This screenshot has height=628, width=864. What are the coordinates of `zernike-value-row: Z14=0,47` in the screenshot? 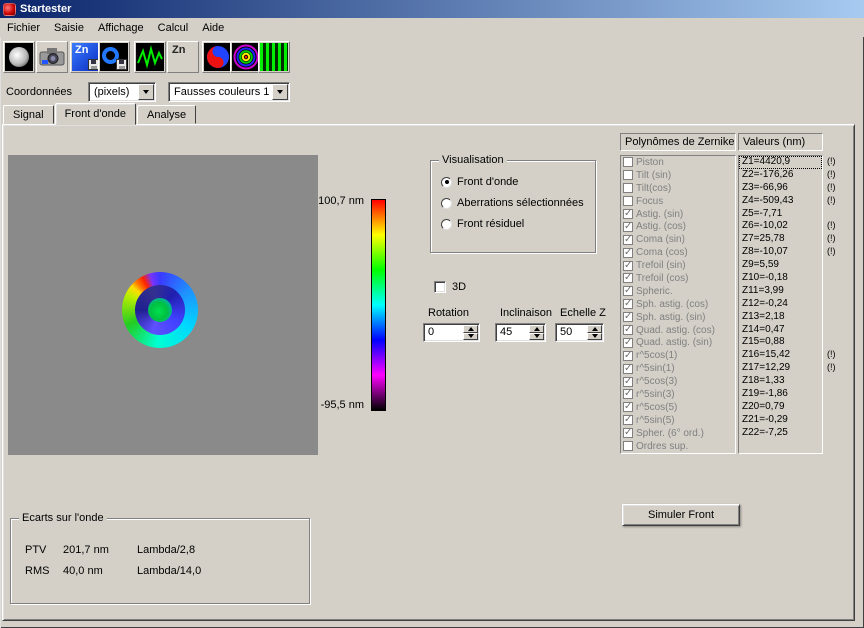 It's located at (780, 330).